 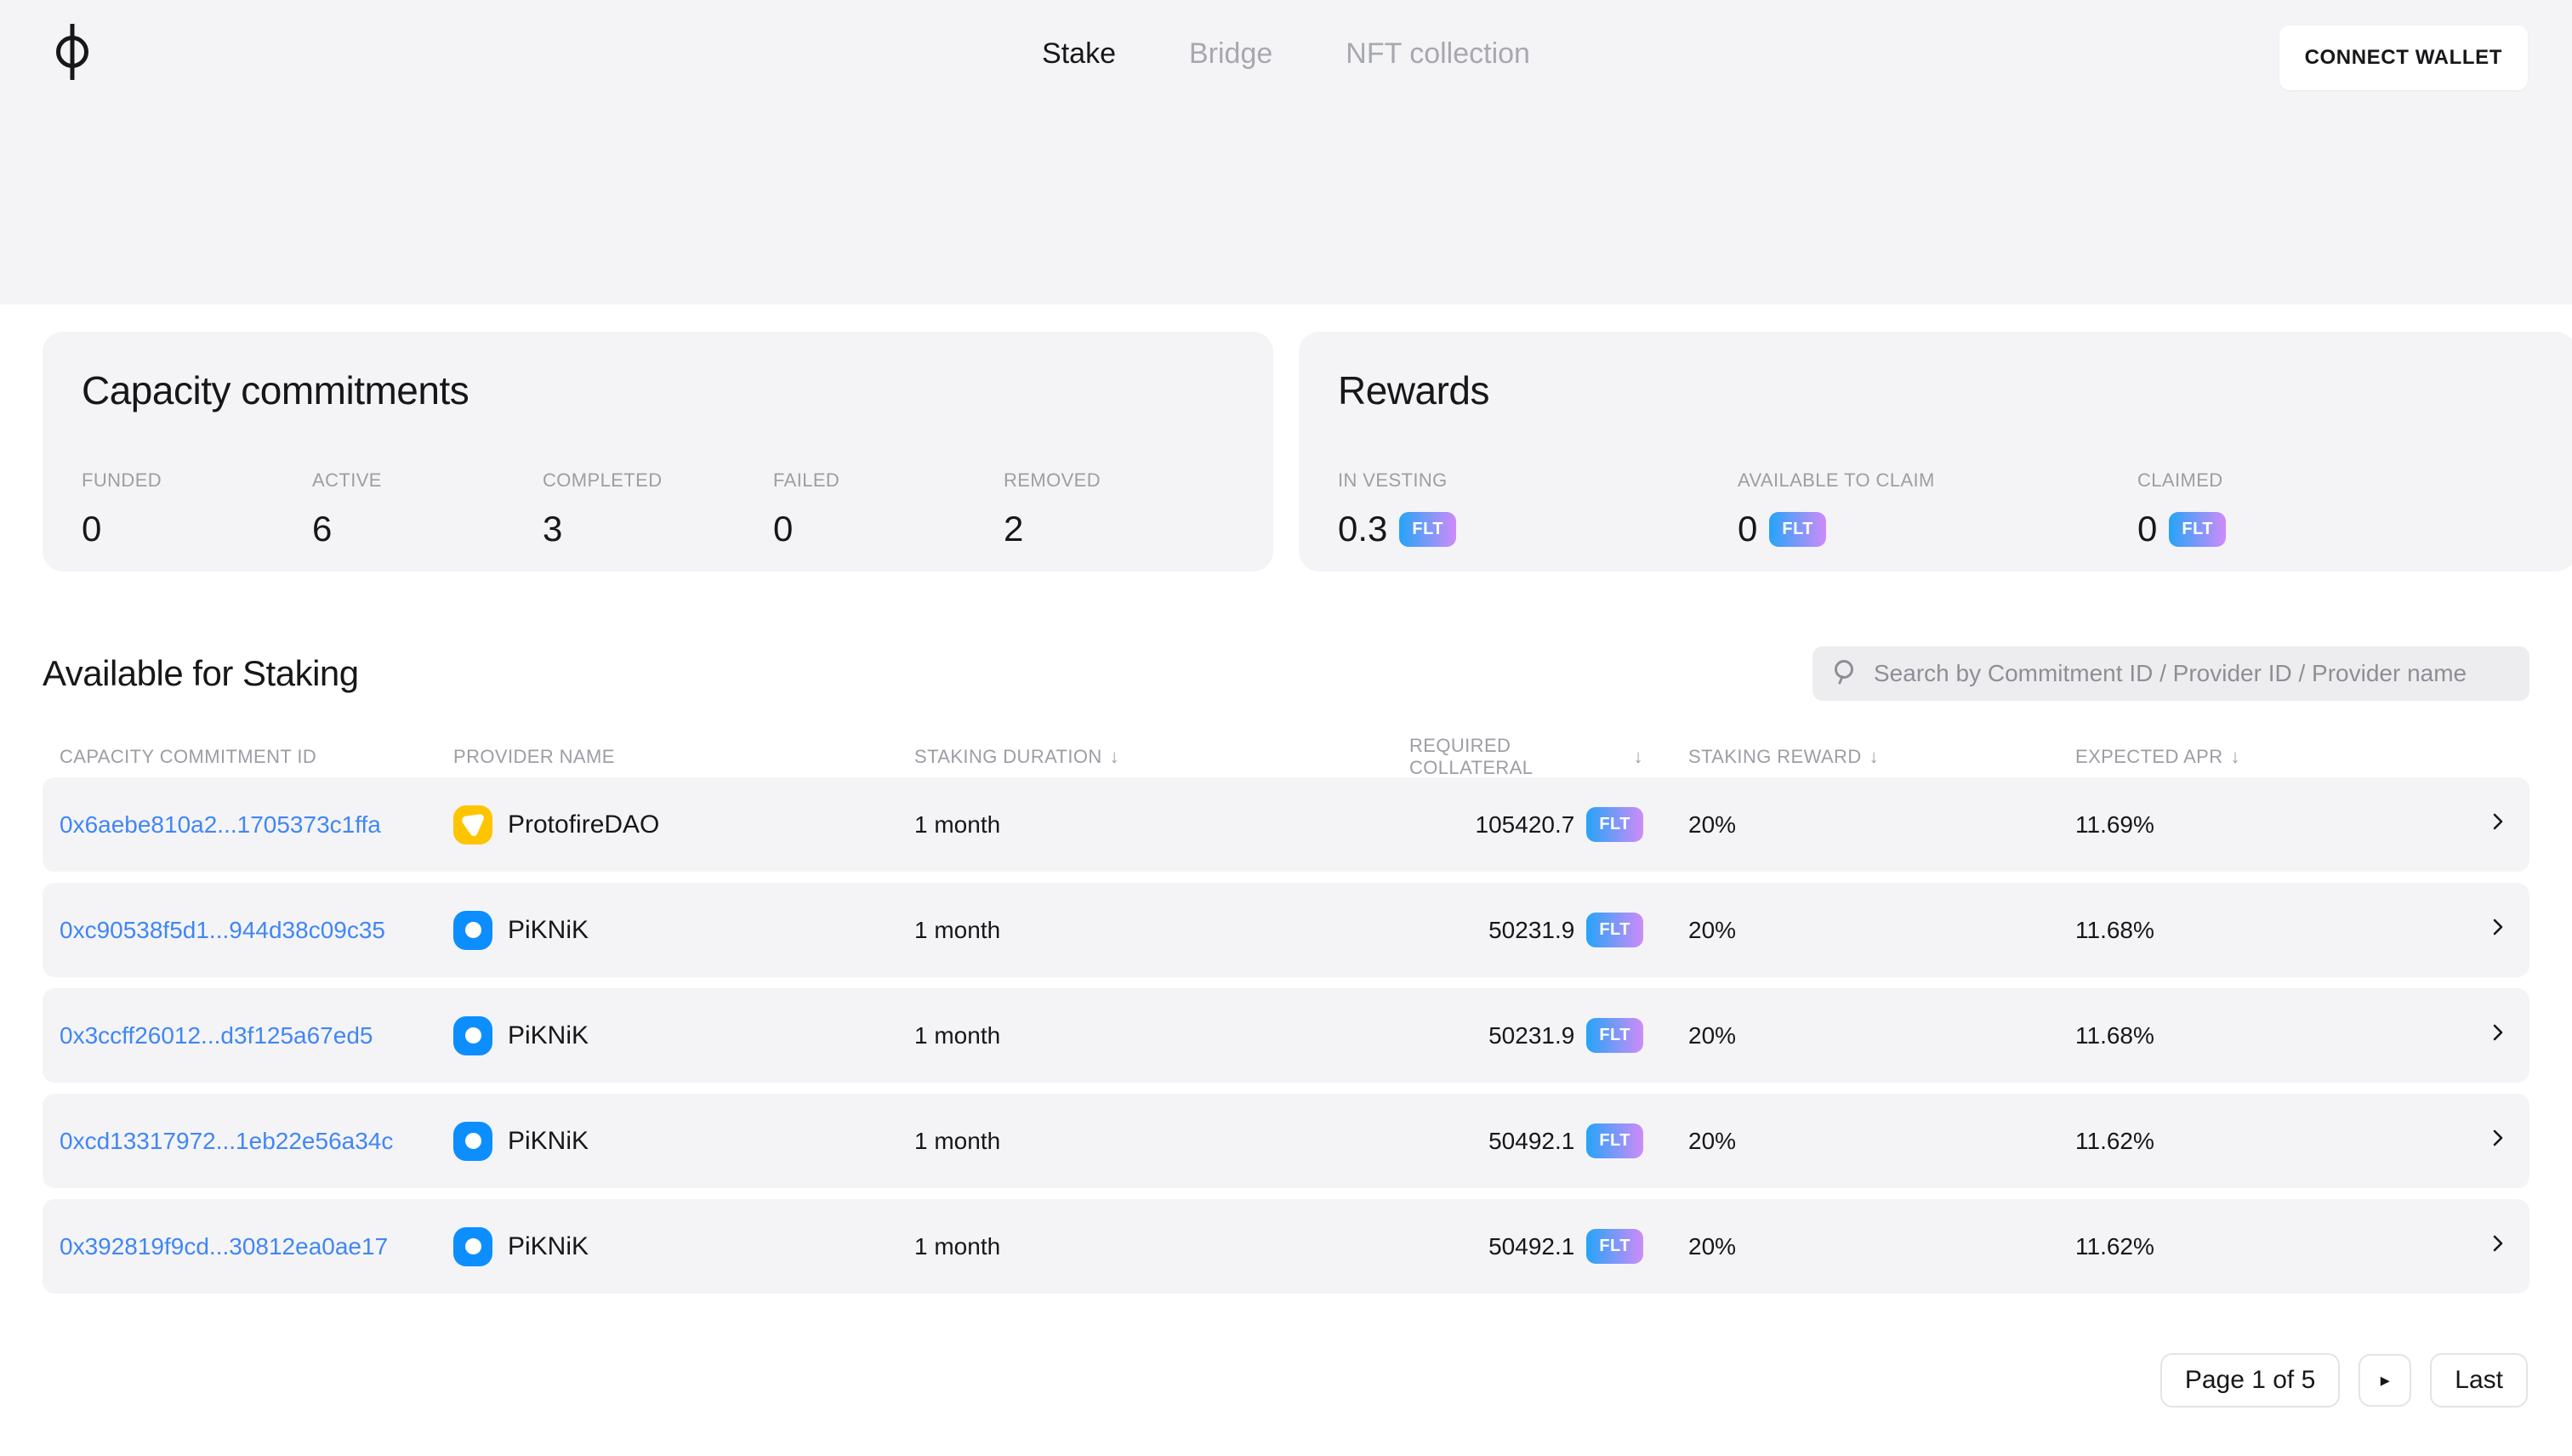 I want to click on pagination: Page 1 of 5 ▸ Last, so click(x=1286, y=1380).